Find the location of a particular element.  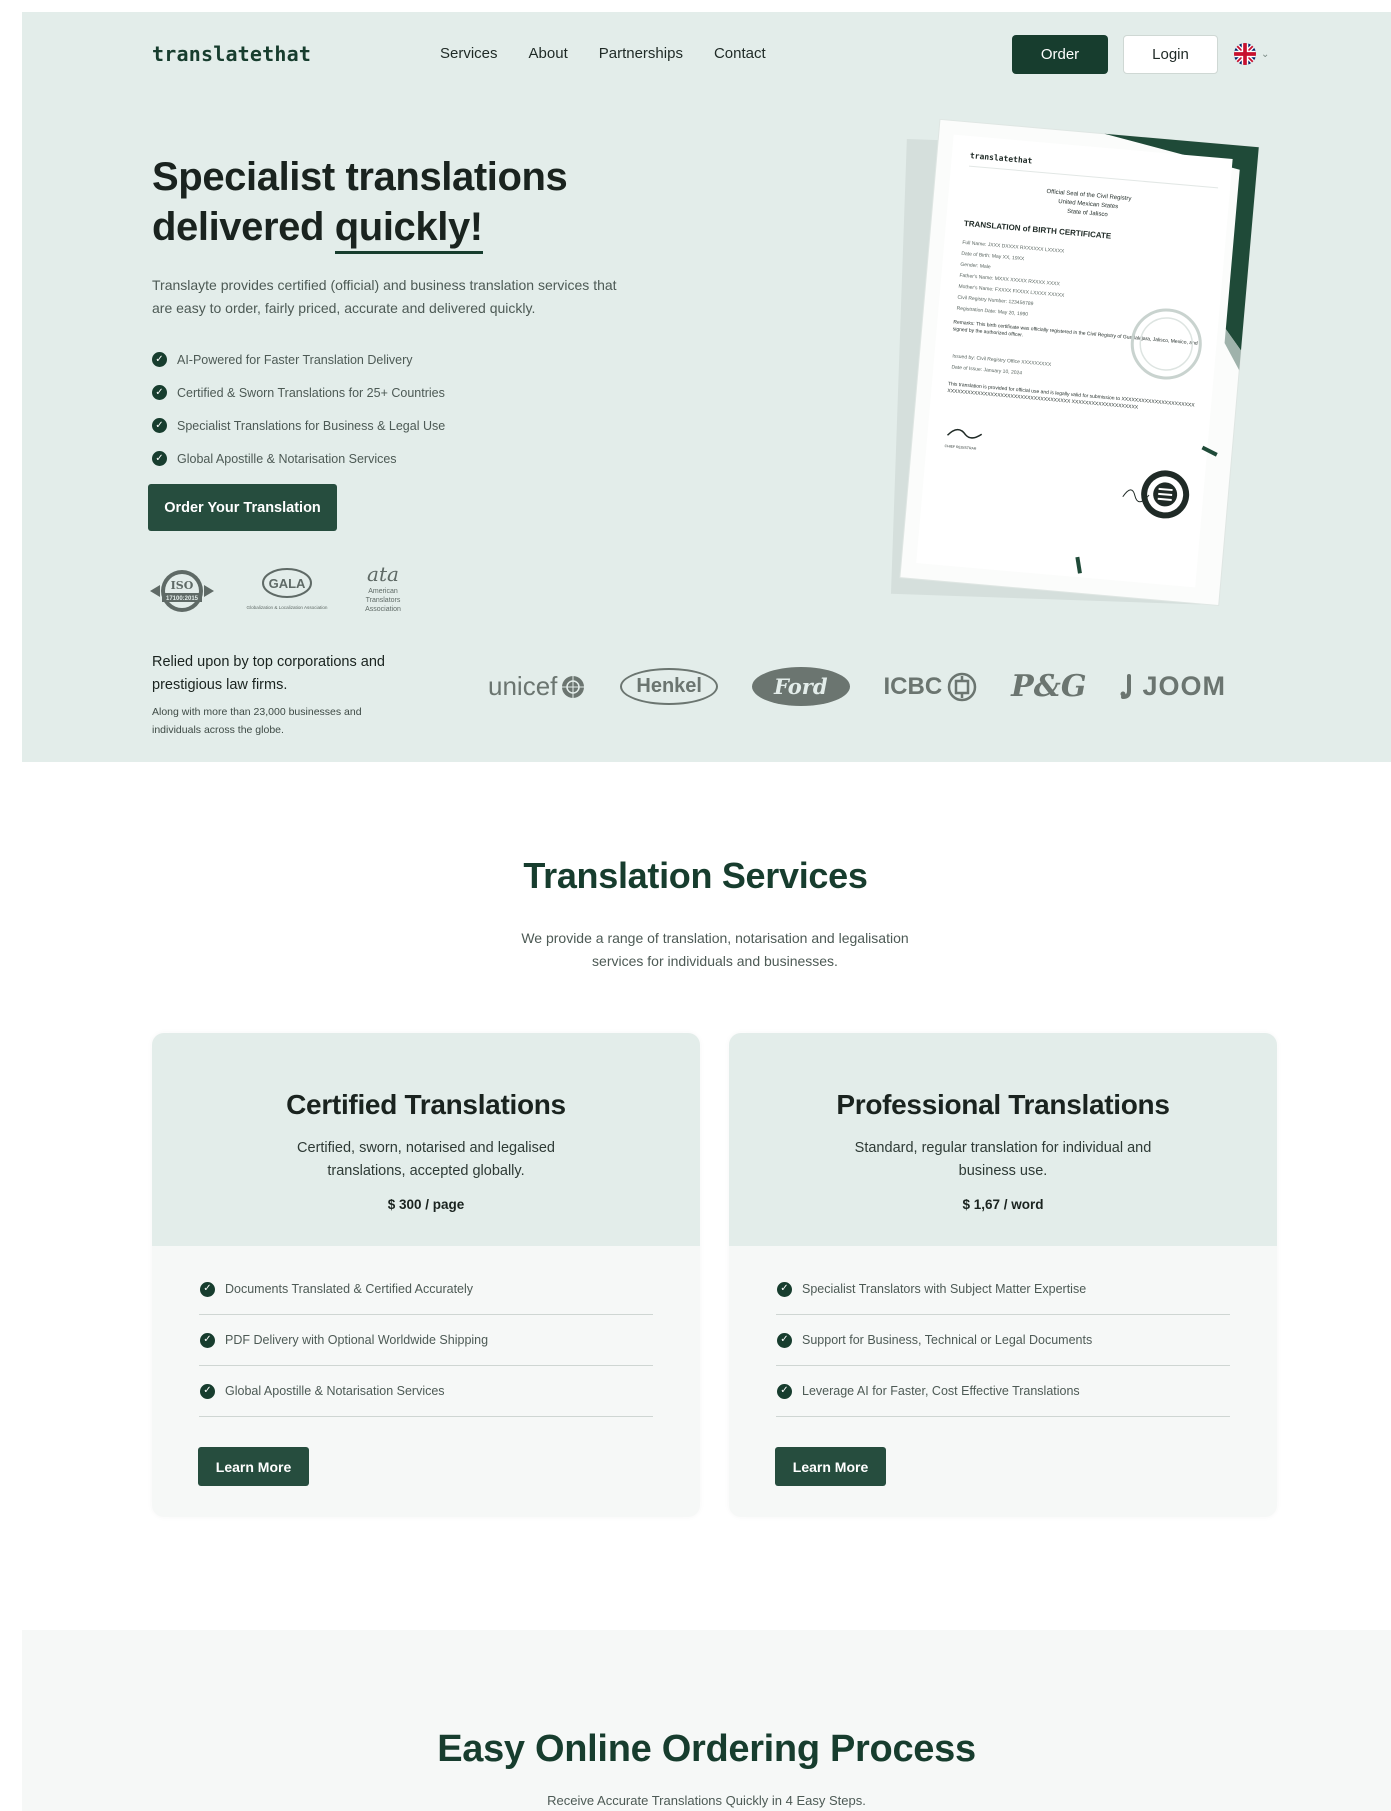

services-title: Translation Services is located at coordinates (695, 875).